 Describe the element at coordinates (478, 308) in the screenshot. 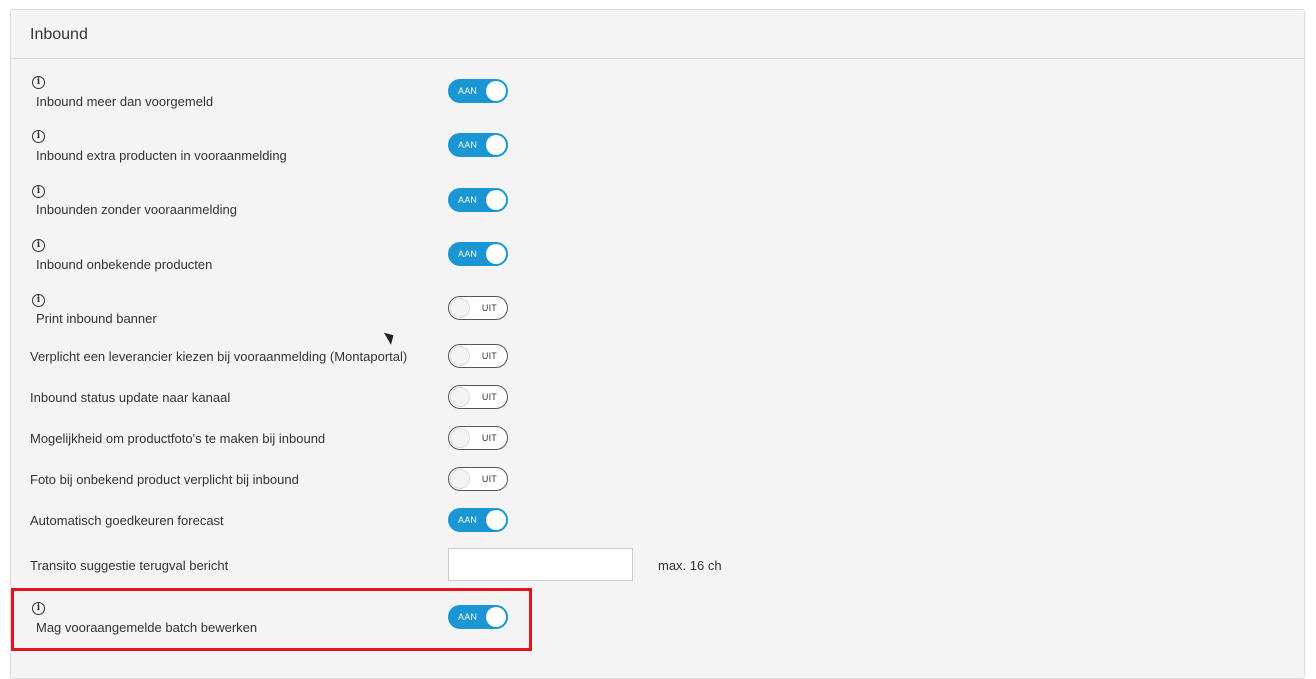

I see `toggle-print-inbound-banner: UIT` at that location.